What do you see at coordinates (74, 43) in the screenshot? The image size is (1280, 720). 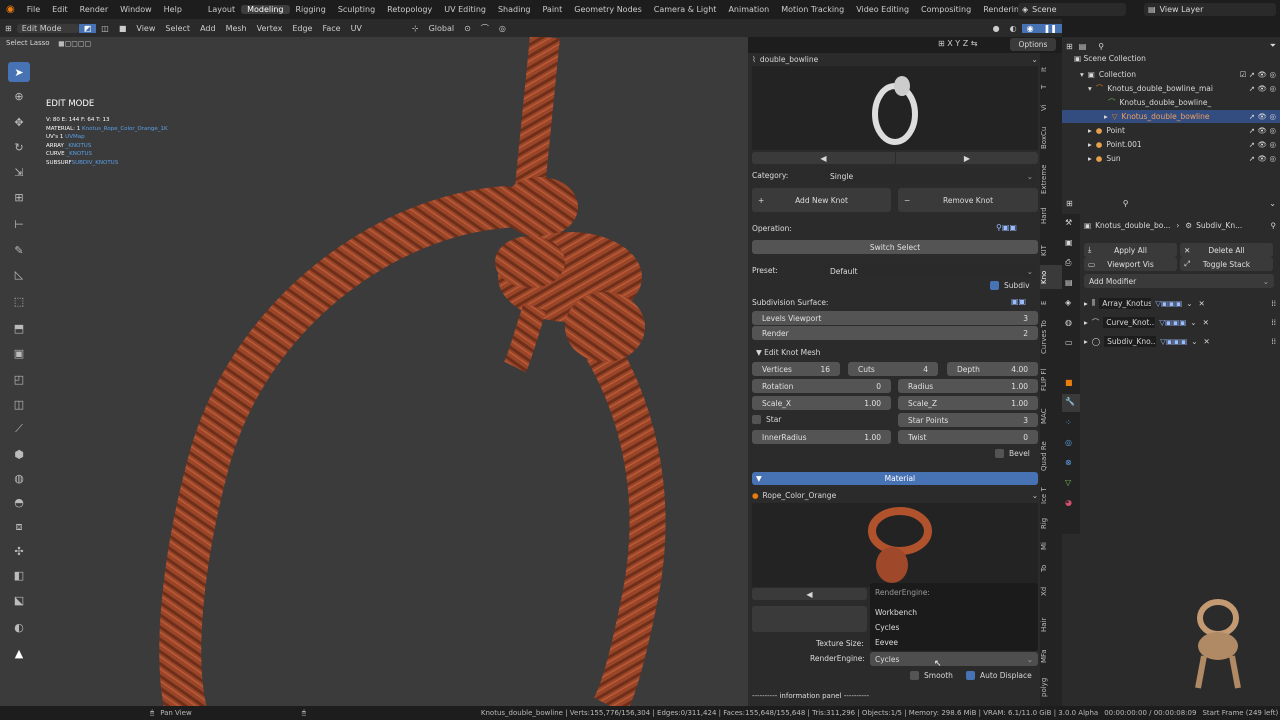 I see `select-mode-icons: ◼◻◻◻◻` at bounding box center [74, 43].